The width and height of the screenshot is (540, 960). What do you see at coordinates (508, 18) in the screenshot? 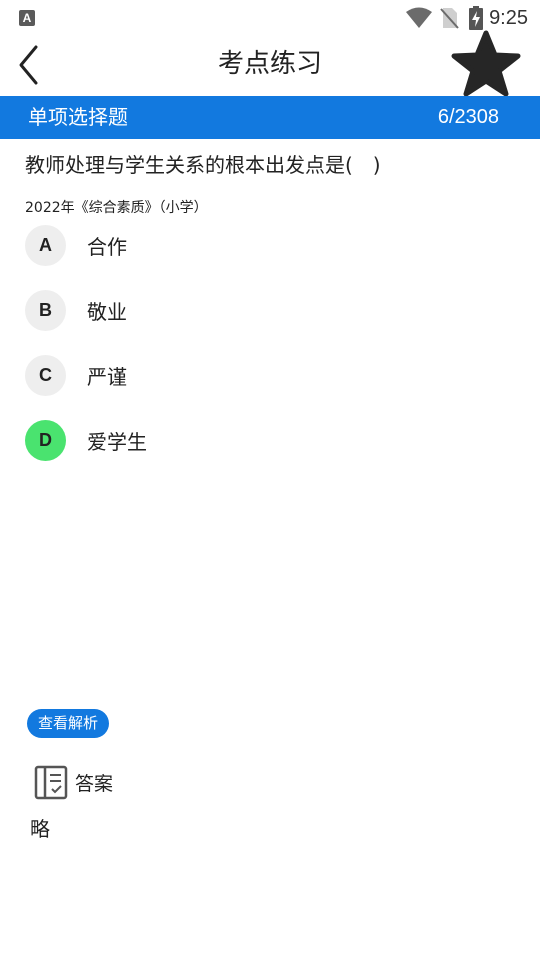
I see `status-time: 9:25` at bounding box center [508, 18].